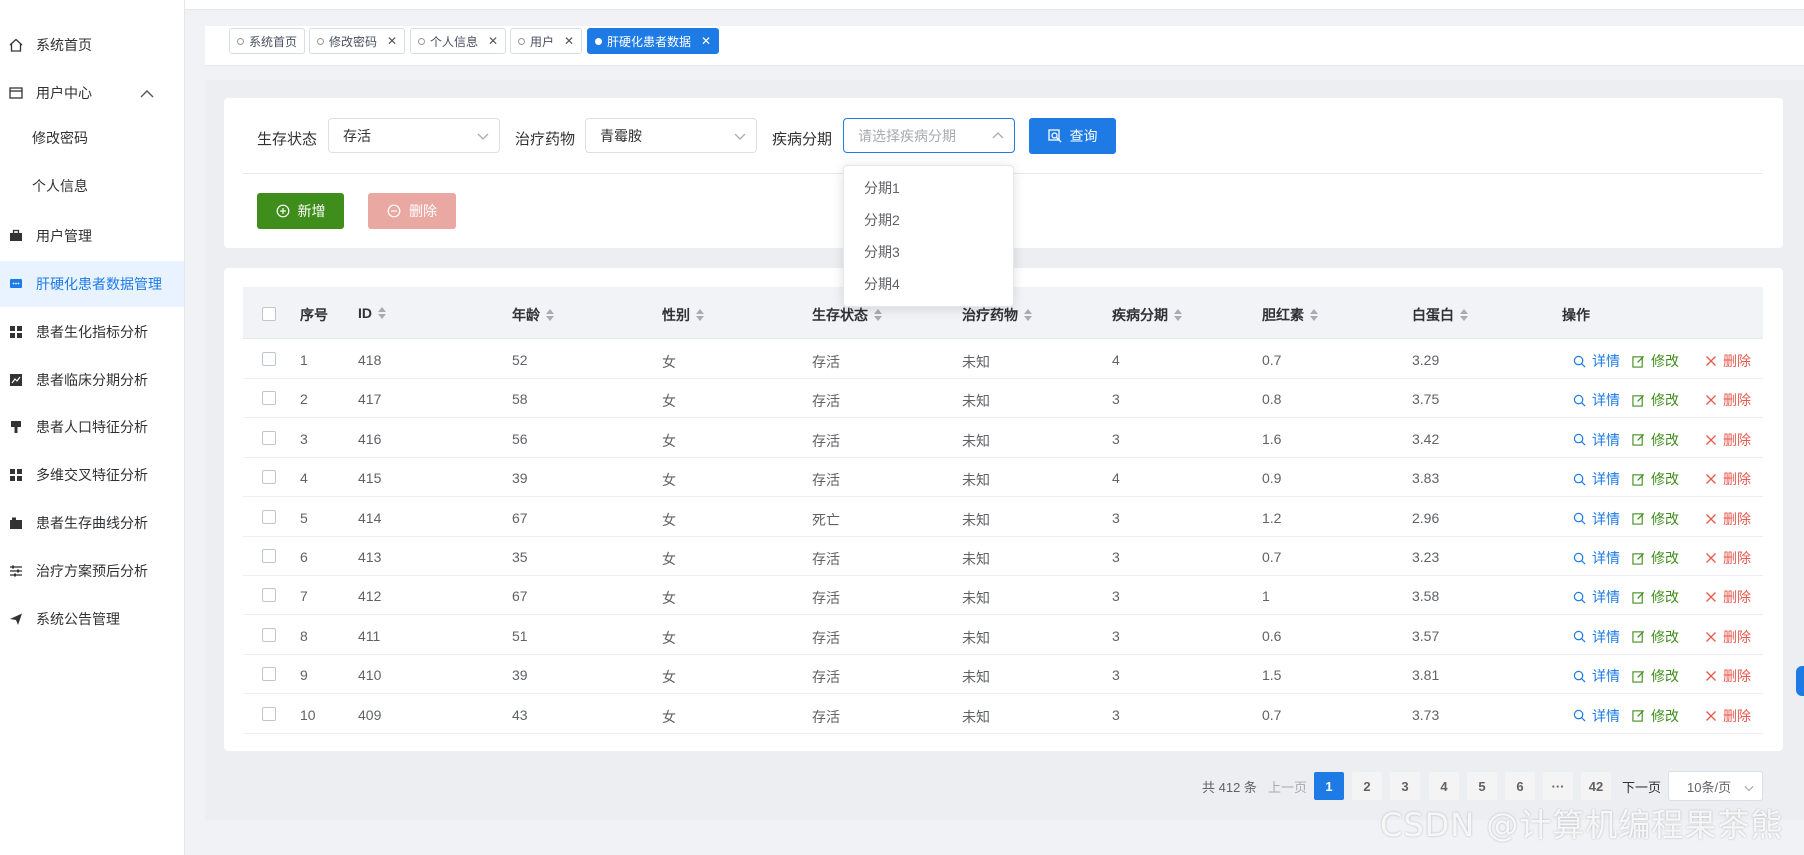 The height and width of the screenshot is (855, 1804). What do you see at coordinates (671, 135) in the screenshot?
I see `drug-select: 青霉胺` at bounding box center [671, 135].